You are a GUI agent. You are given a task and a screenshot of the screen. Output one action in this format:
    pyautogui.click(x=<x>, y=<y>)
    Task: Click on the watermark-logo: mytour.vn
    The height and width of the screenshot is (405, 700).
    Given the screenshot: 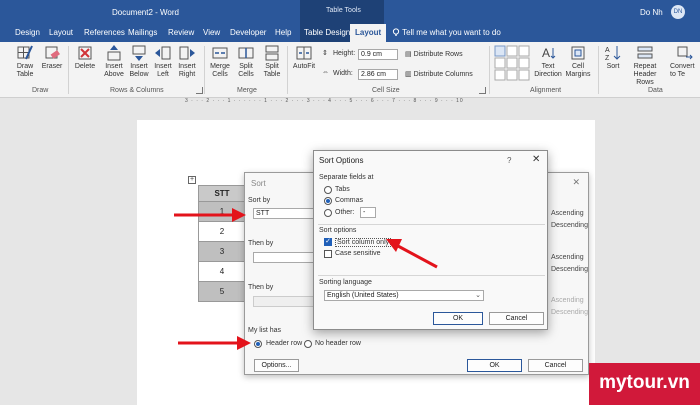 What is the action you would take?
    pyautogui.click(x=644, y=384)
    